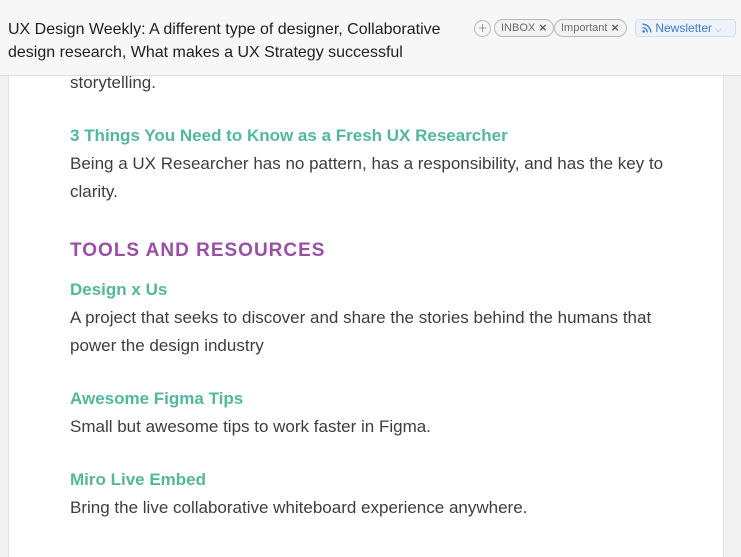 Image resolution: width=741 pixels, height=557 pixels. I want to click on resource-link-miro: Miro Live Embed, so click(138, 480).